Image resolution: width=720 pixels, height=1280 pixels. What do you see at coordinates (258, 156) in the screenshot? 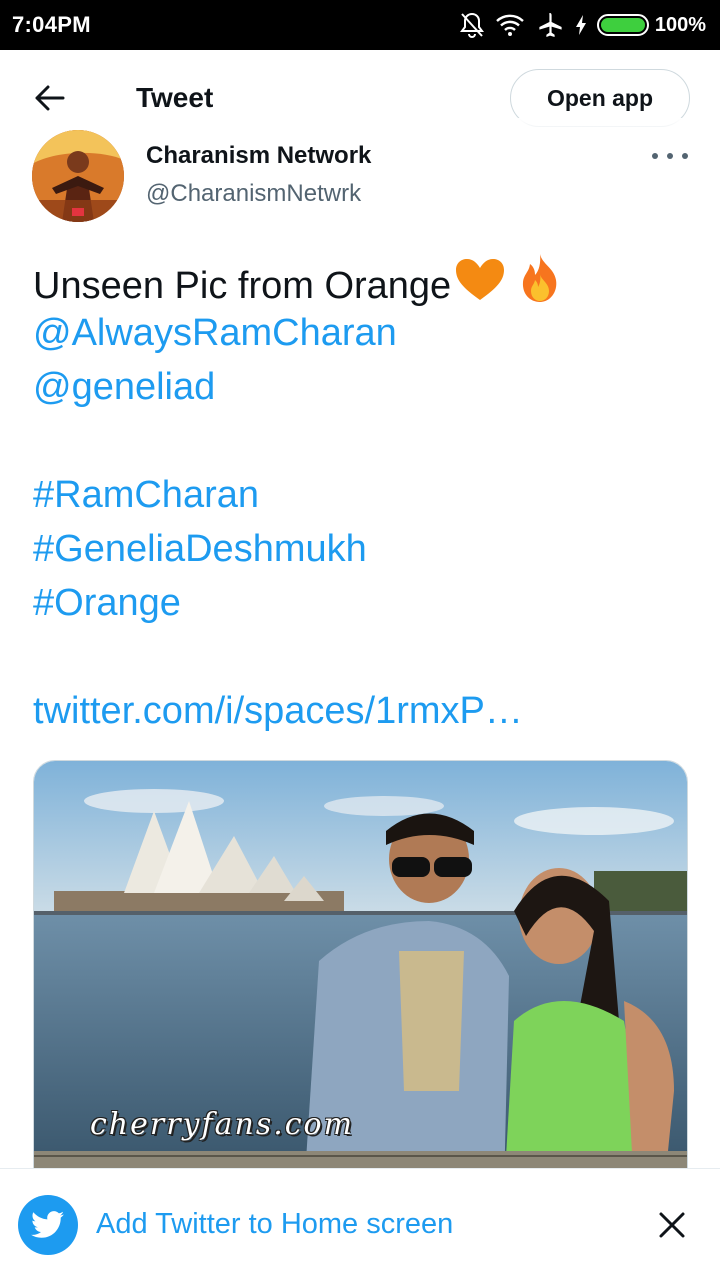
I see `author-name: Charanism Network` at bounding box center [258, 156].